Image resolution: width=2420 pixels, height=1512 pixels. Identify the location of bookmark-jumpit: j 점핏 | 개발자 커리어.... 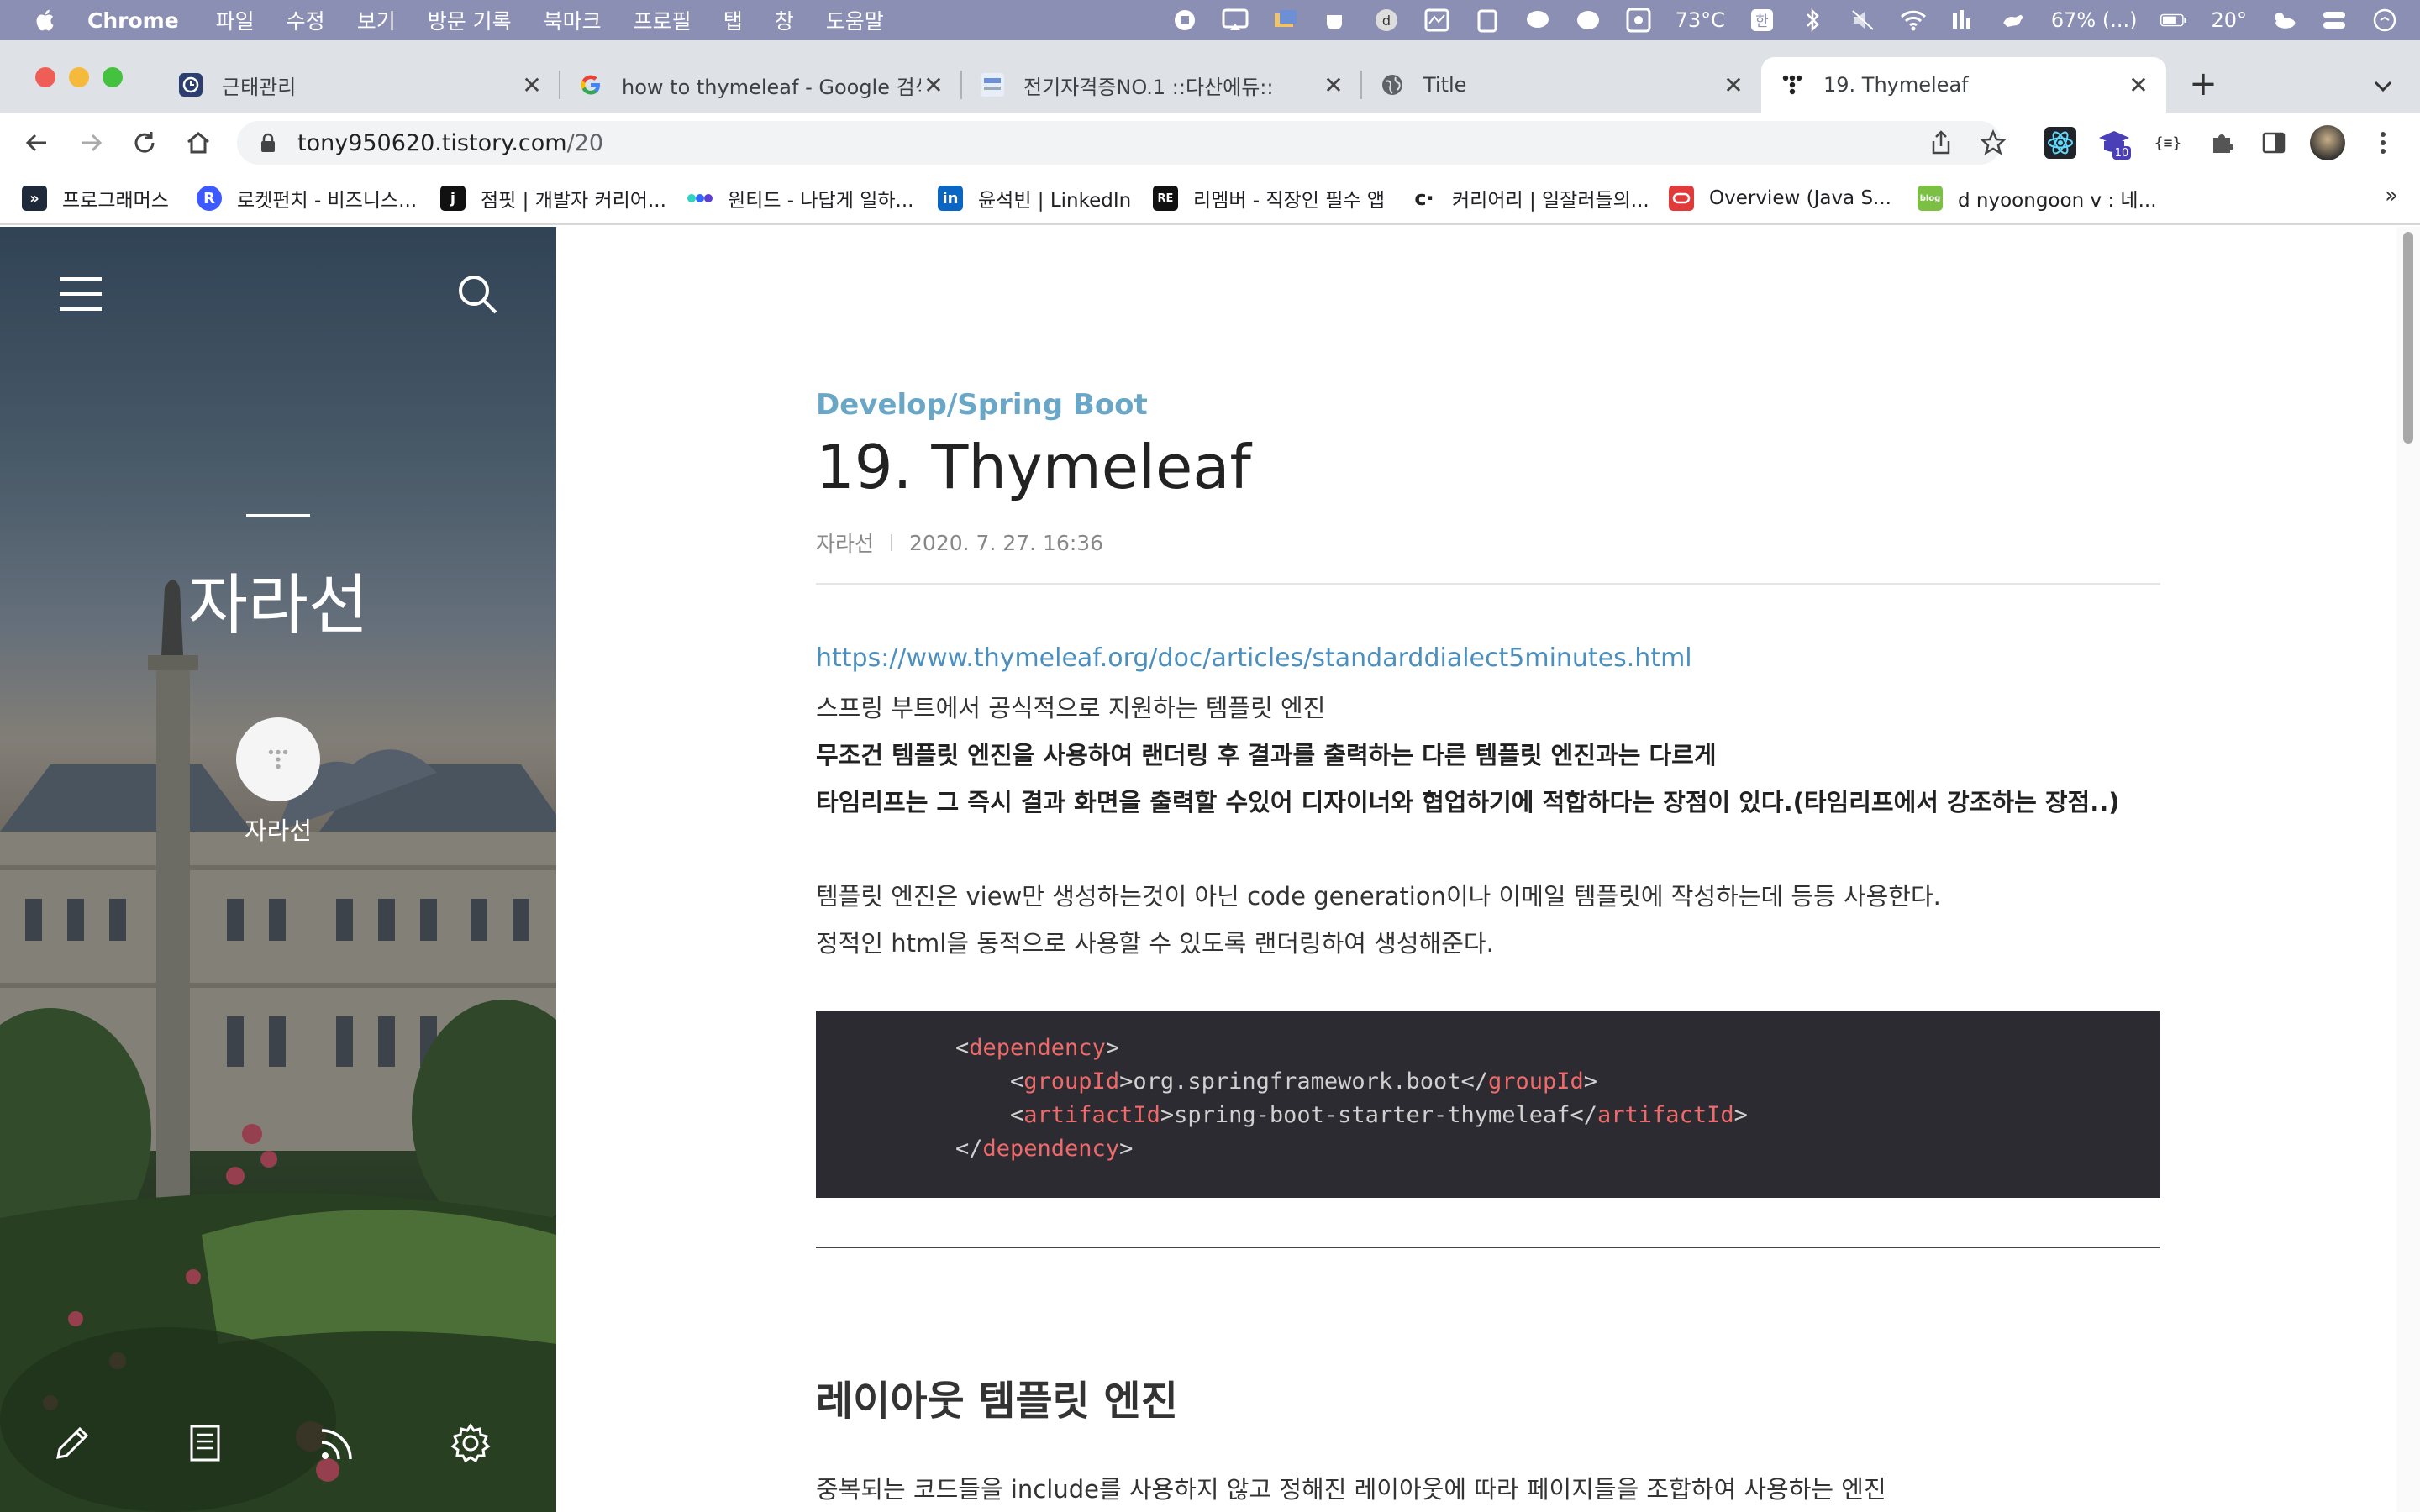
(553, 198).